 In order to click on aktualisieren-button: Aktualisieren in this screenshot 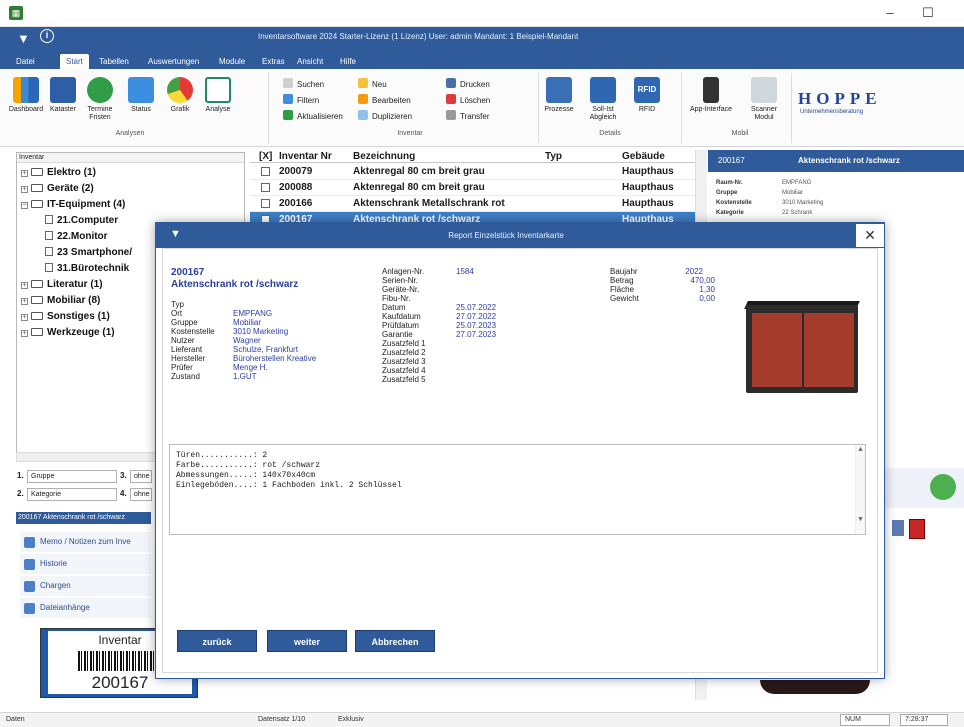, I will do `click(313, 115)`.